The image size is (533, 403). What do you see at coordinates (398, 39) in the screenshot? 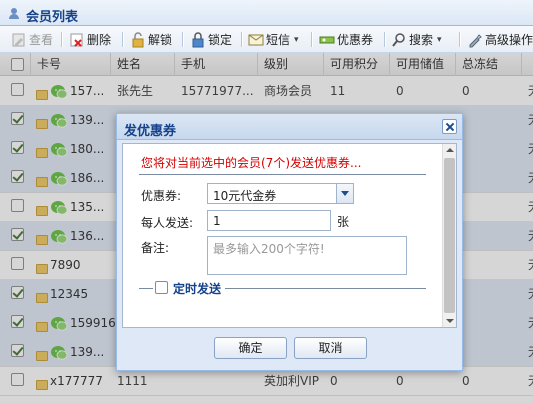
I see `search-icon` at bounding box center [398, 39].